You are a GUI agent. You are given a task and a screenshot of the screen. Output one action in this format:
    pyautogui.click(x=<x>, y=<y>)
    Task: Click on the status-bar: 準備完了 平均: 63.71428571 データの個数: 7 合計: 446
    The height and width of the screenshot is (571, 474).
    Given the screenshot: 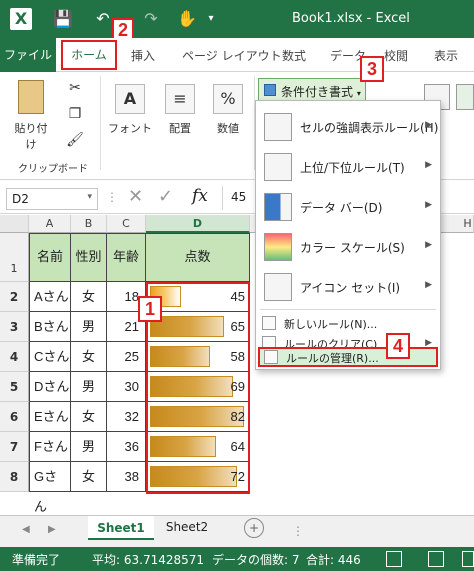 What is the action you would take?
    pyautogui.click(x=237, y=559)
    